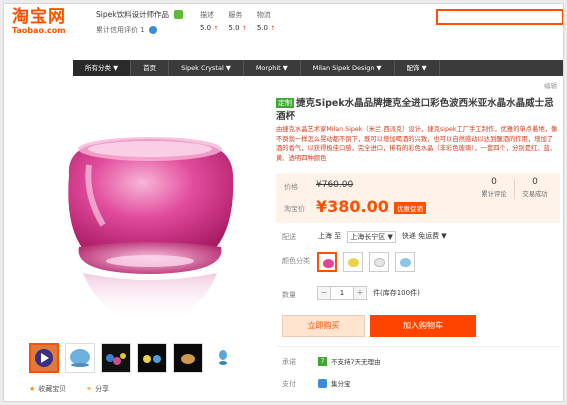 The width and height of the screenshot is (567, 405). Describe the element at coordinates (291, 187) in the screenshot. I see `orig-price-label: 价格` at that location.